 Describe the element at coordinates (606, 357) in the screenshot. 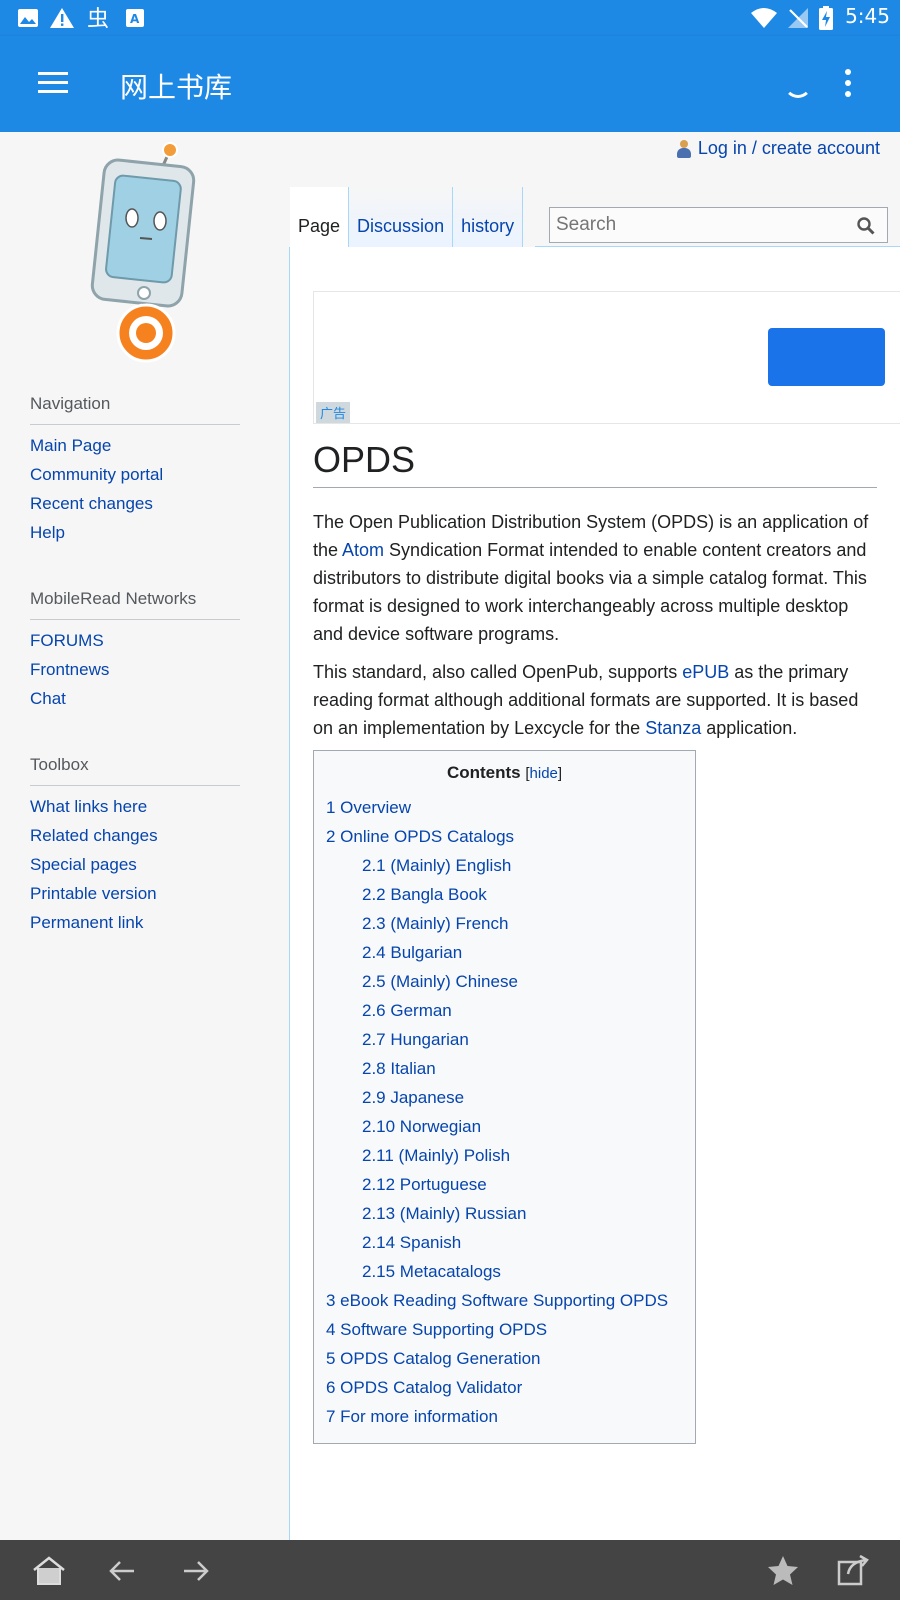

I see `ad-banner: 广告` at that location.